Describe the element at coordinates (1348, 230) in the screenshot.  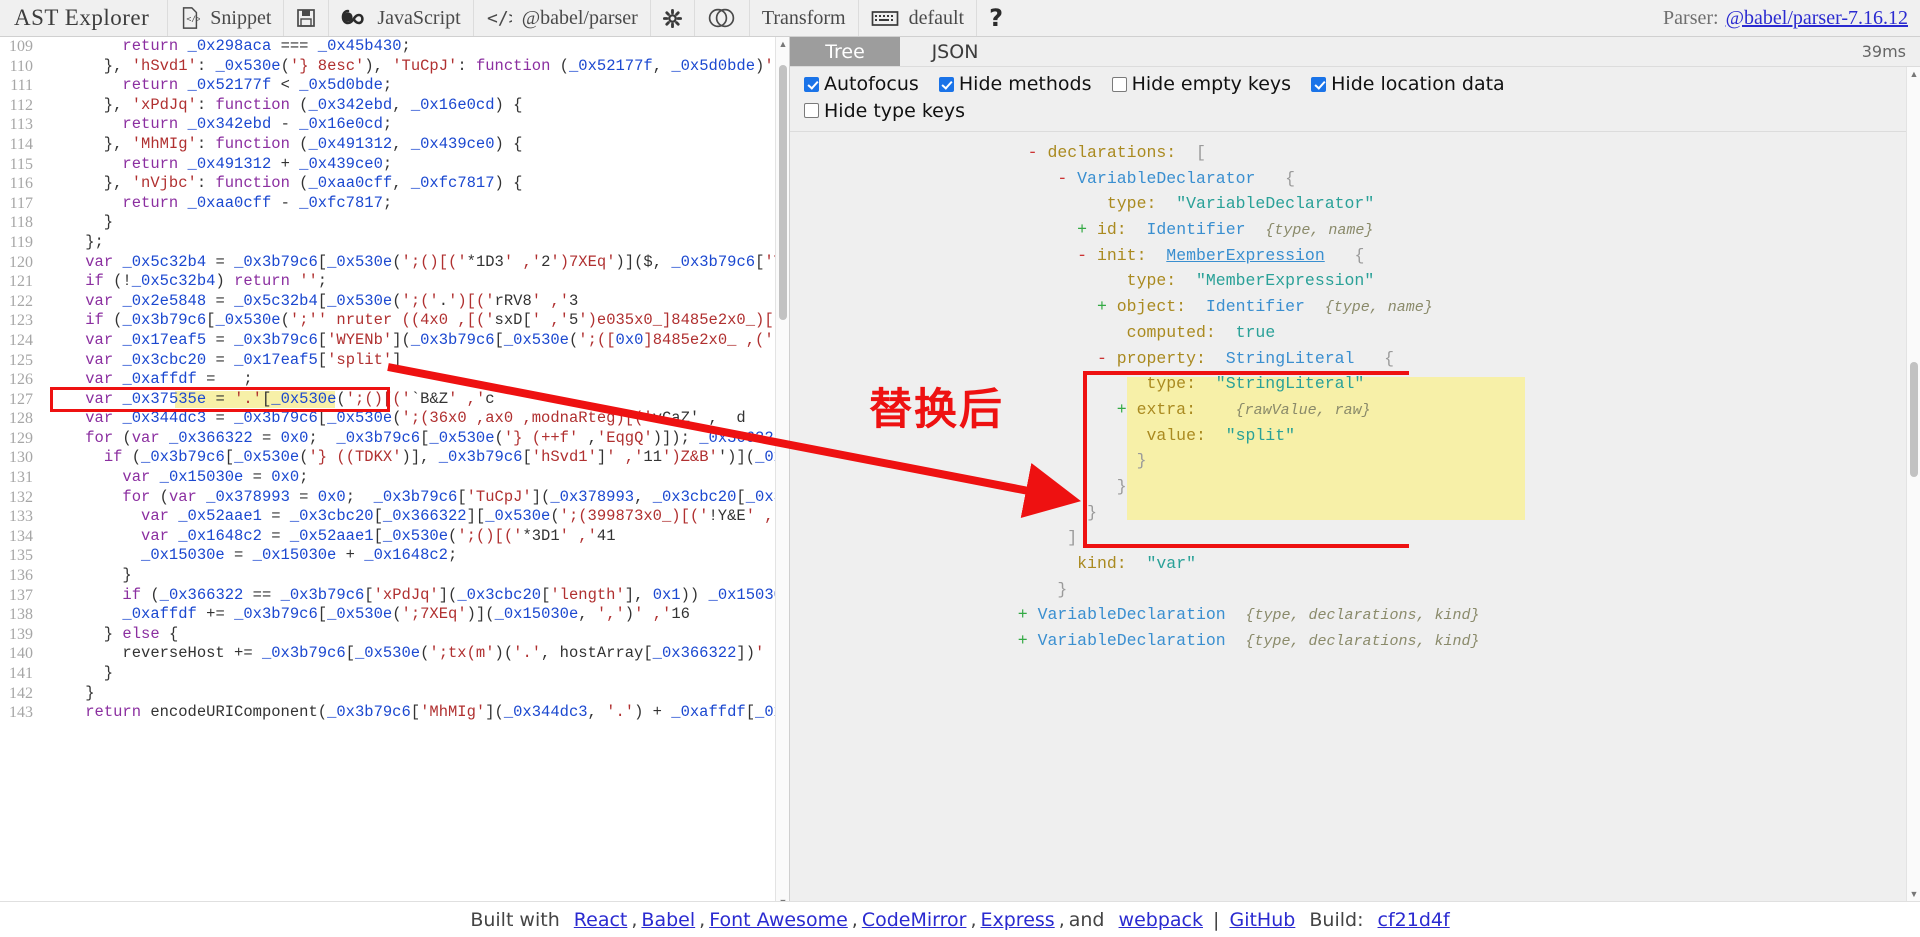
I see `ast-tree-row: + id: Identifier {type, name}` at that location.